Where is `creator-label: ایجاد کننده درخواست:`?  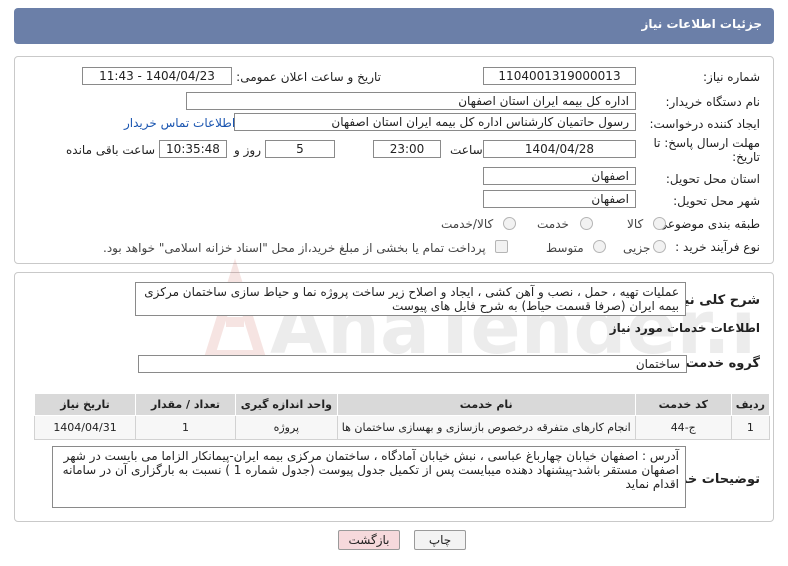 creator-label: ایجاد کننده درخواست: is located at coordinates (704, 124).